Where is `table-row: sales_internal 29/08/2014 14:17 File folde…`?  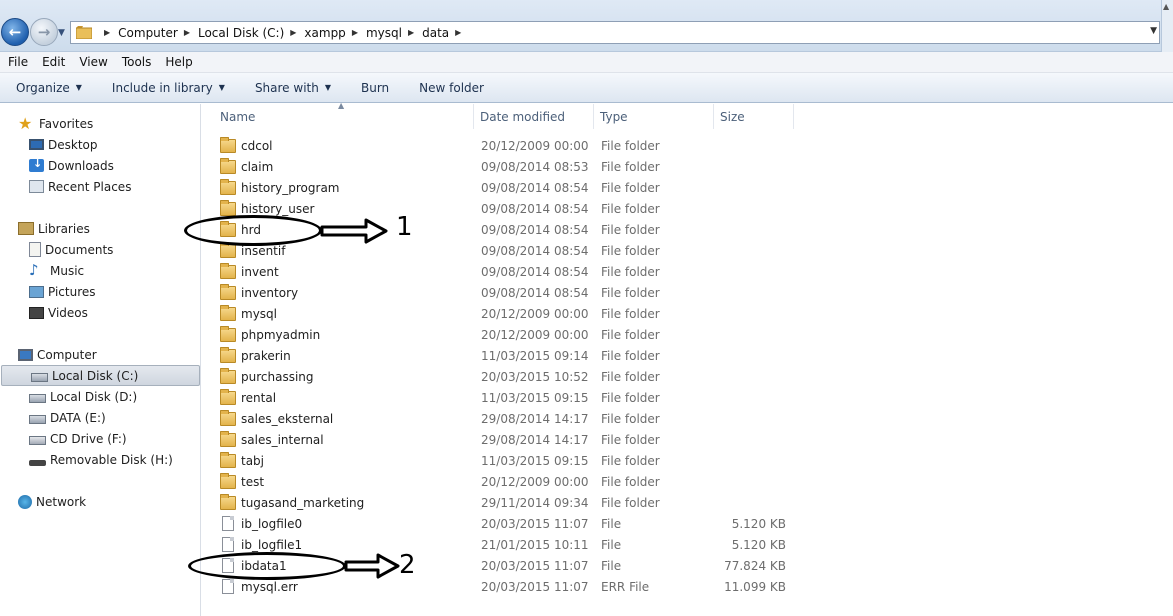
table-row: sales_internal 29/08/2014 14:17 File folde… is located at coordinates (687, 439).